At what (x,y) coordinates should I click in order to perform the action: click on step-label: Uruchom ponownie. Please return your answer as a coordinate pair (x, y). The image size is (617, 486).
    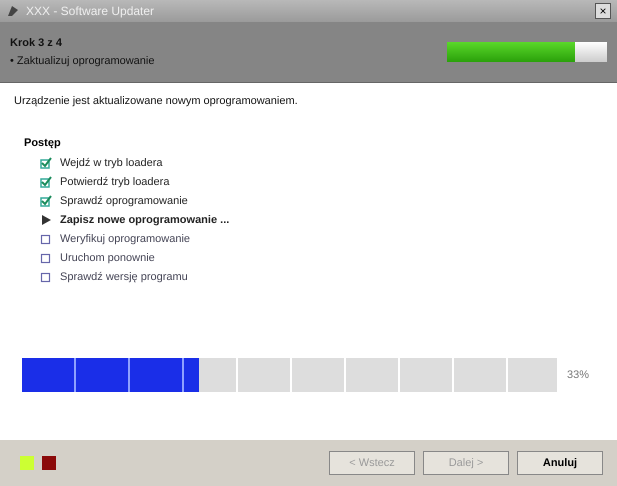
    Looking at the image, I should click on (107, 258).